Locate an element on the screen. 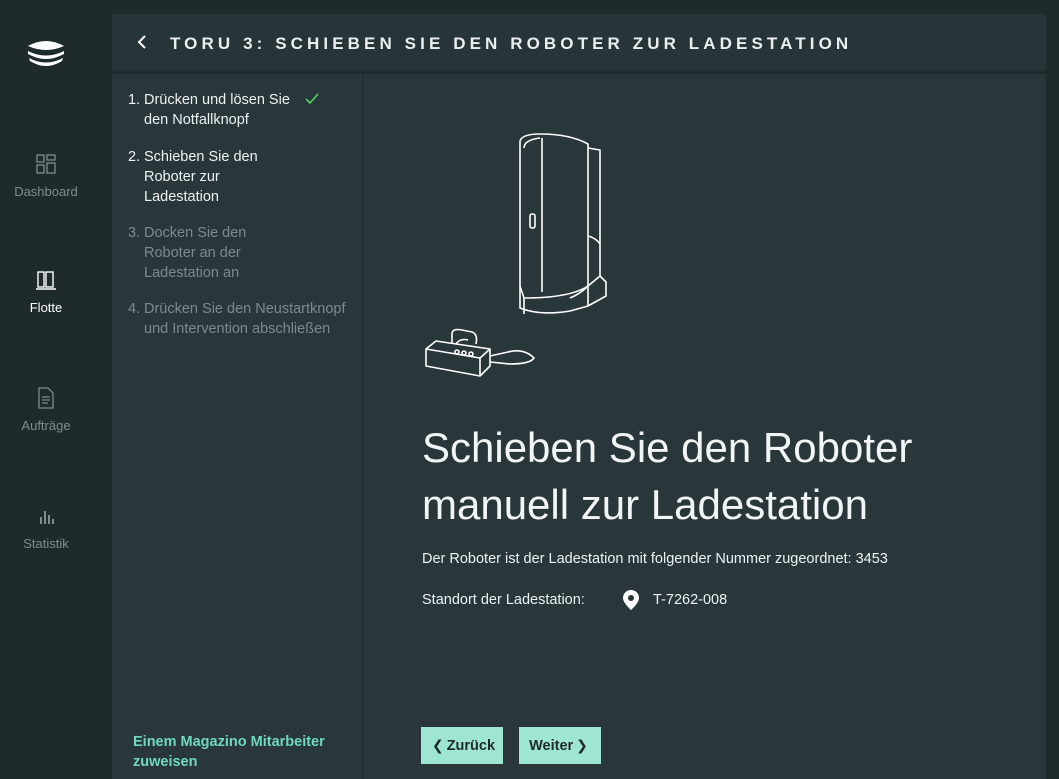 Image resolution: width=1059 pixels, height=779 pixels. next-button-label: Weiter is located at coordinates (551, 745).